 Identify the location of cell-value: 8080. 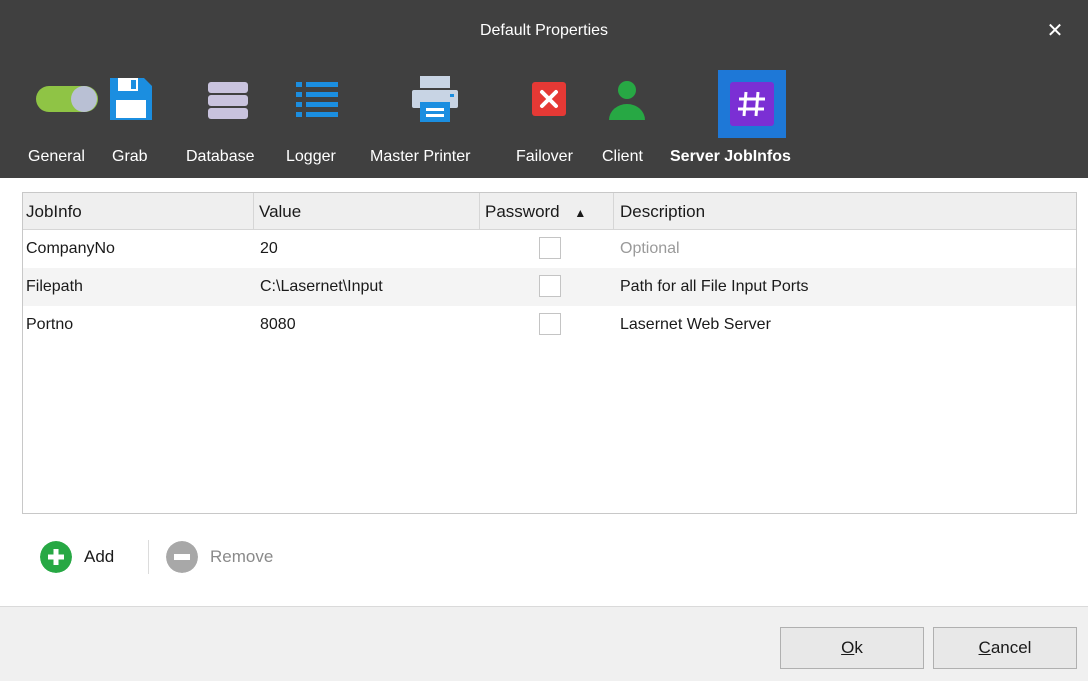
(278, 324).